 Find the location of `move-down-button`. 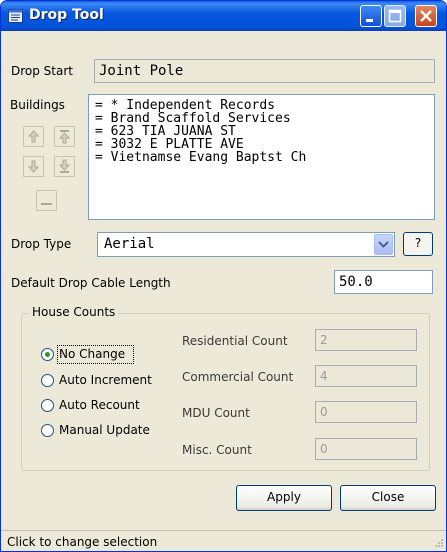

move-down-button is located at coordinates (33, 166).